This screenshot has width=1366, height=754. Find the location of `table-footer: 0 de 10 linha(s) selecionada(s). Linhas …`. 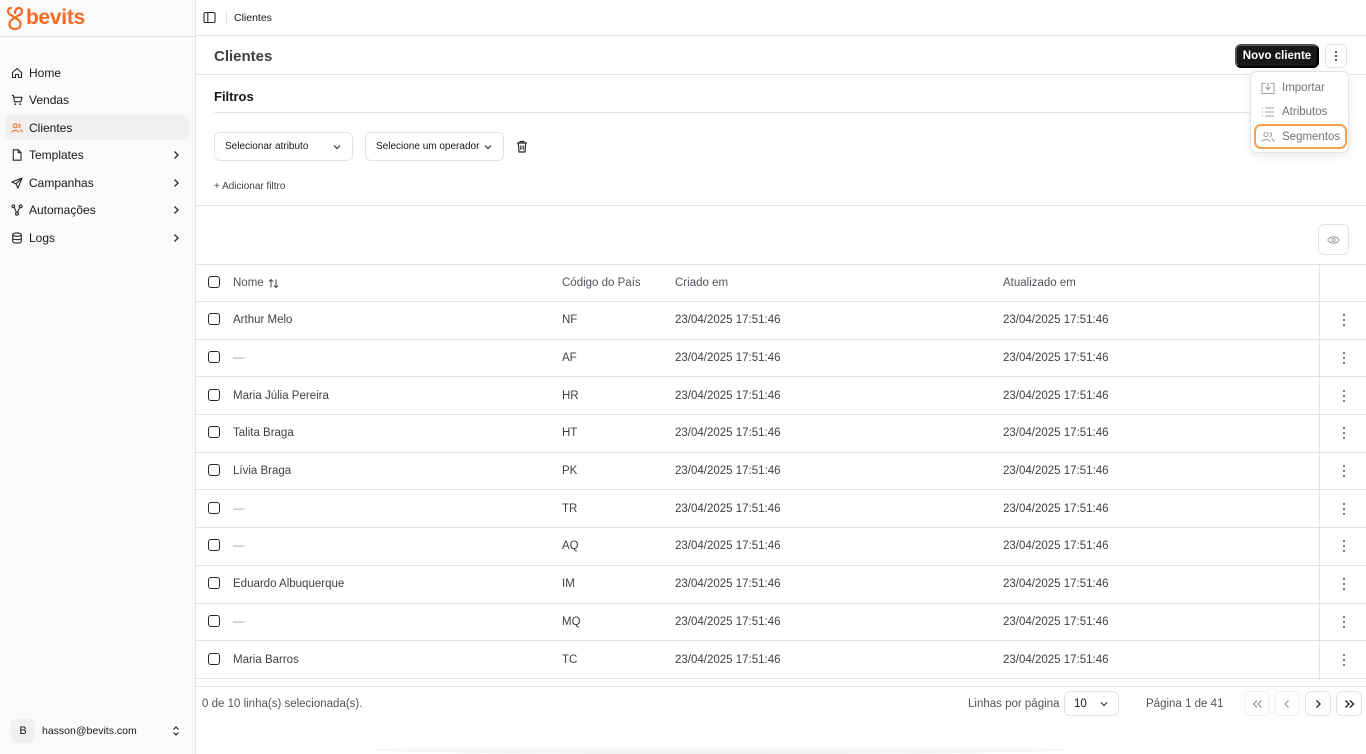

table-footer: 0 de 10 linha(s) selecionada(s). Linhas … is located at coordinates (781, 704).